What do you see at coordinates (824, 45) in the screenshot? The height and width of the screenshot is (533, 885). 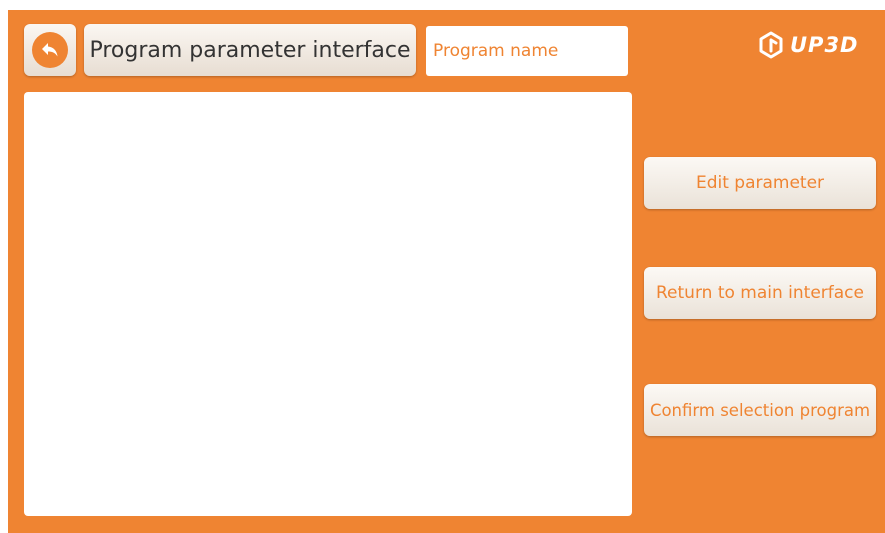 I see `logo-text: UP3D` at bounding box center [824, 45].